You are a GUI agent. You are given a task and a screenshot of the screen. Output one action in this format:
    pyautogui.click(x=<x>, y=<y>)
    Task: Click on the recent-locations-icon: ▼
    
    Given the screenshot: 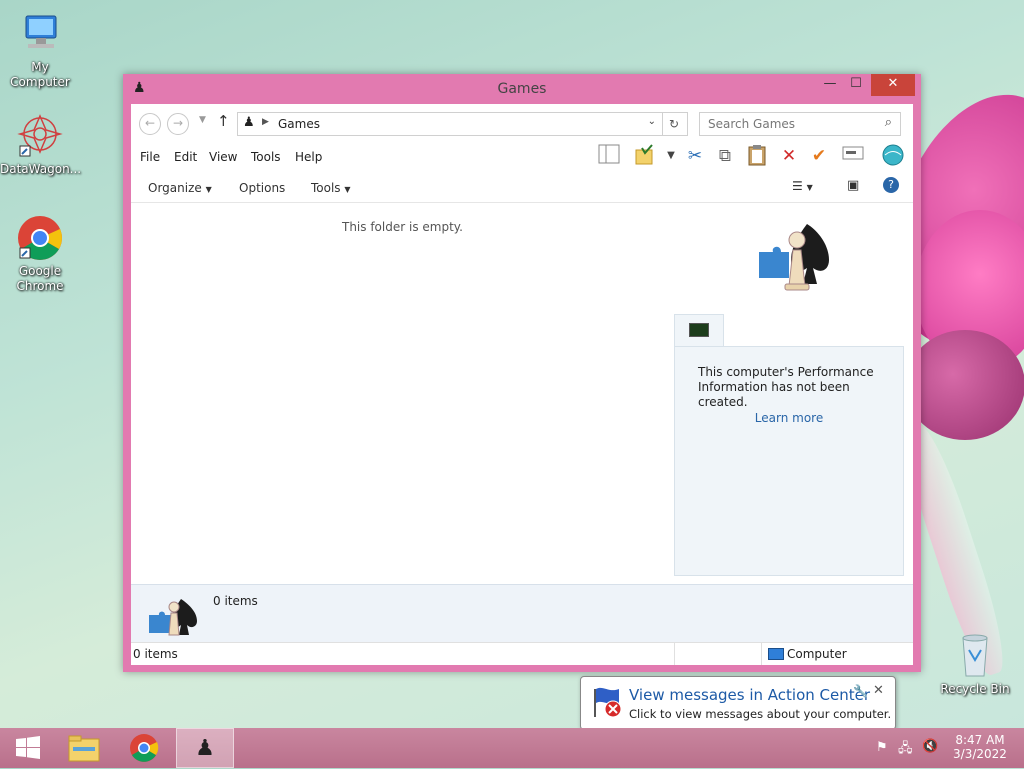 What is the action you would take?
    pyautogui.click(x=202, y=120)
    